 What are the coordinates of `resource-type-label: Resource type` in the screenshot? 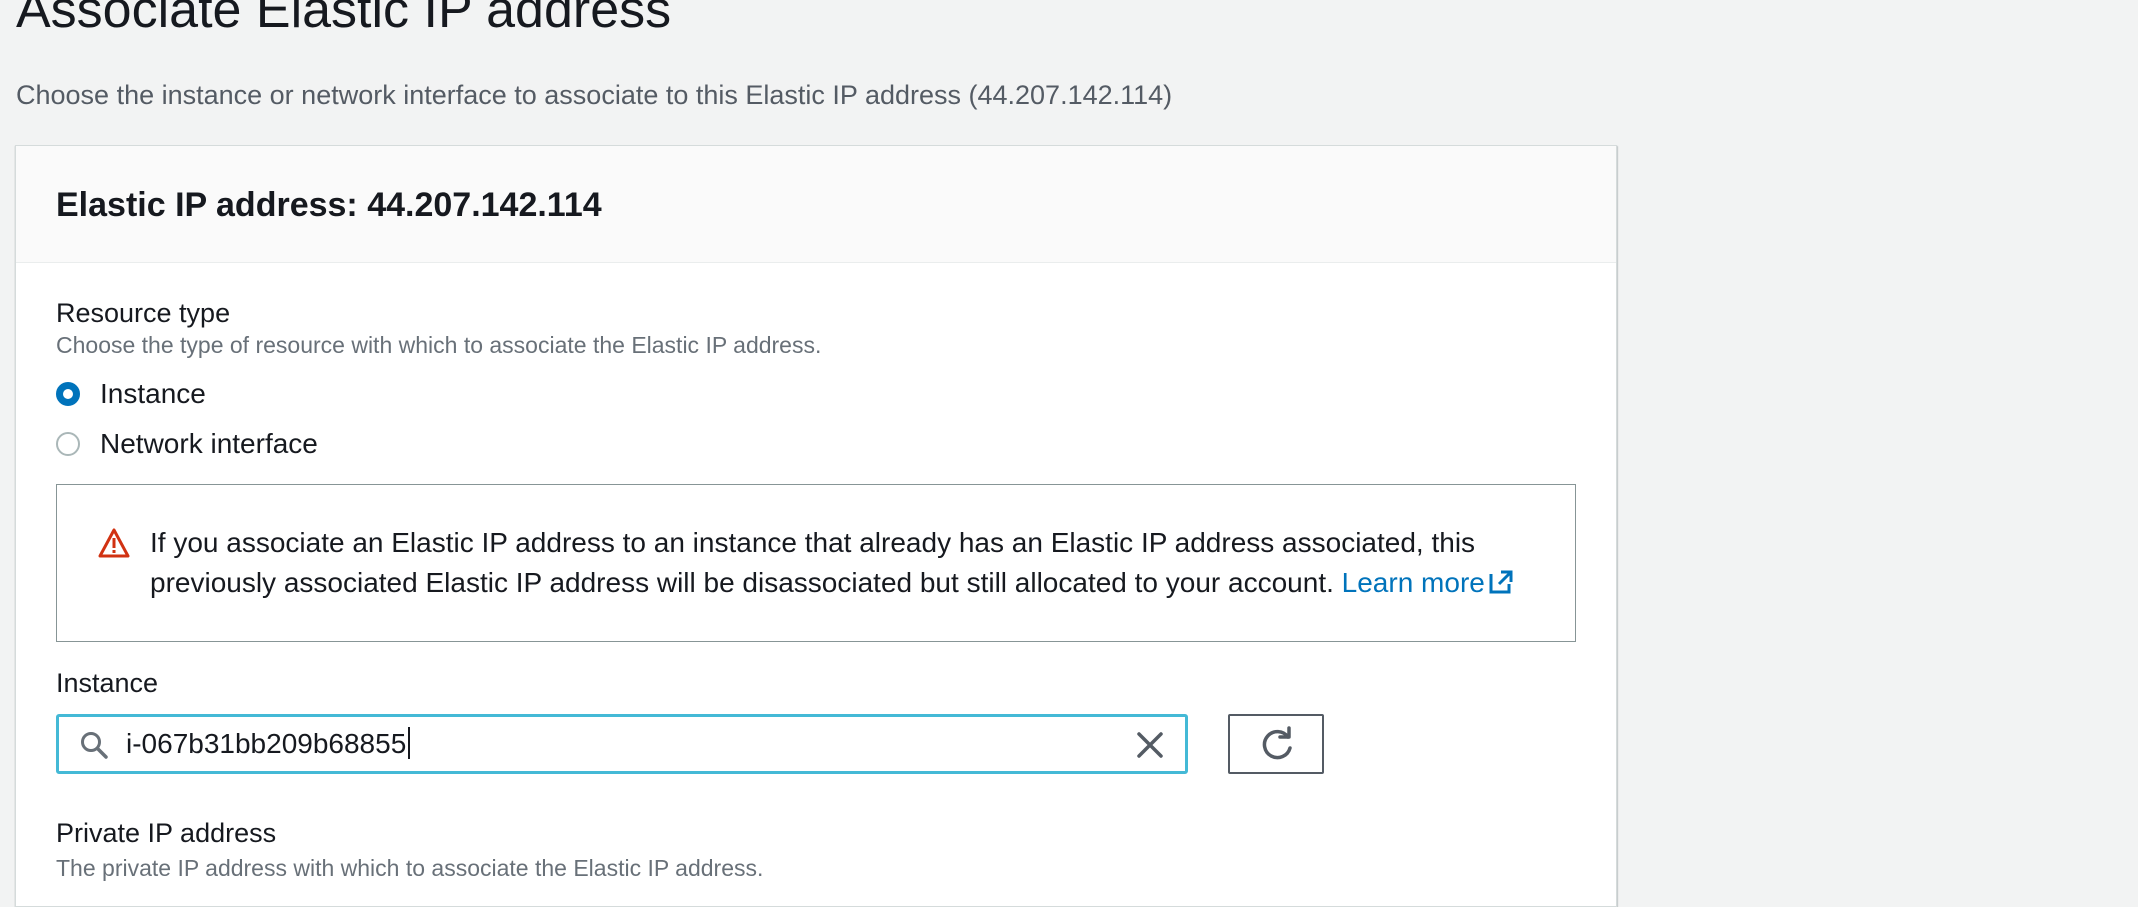 It's located at (143, 313).